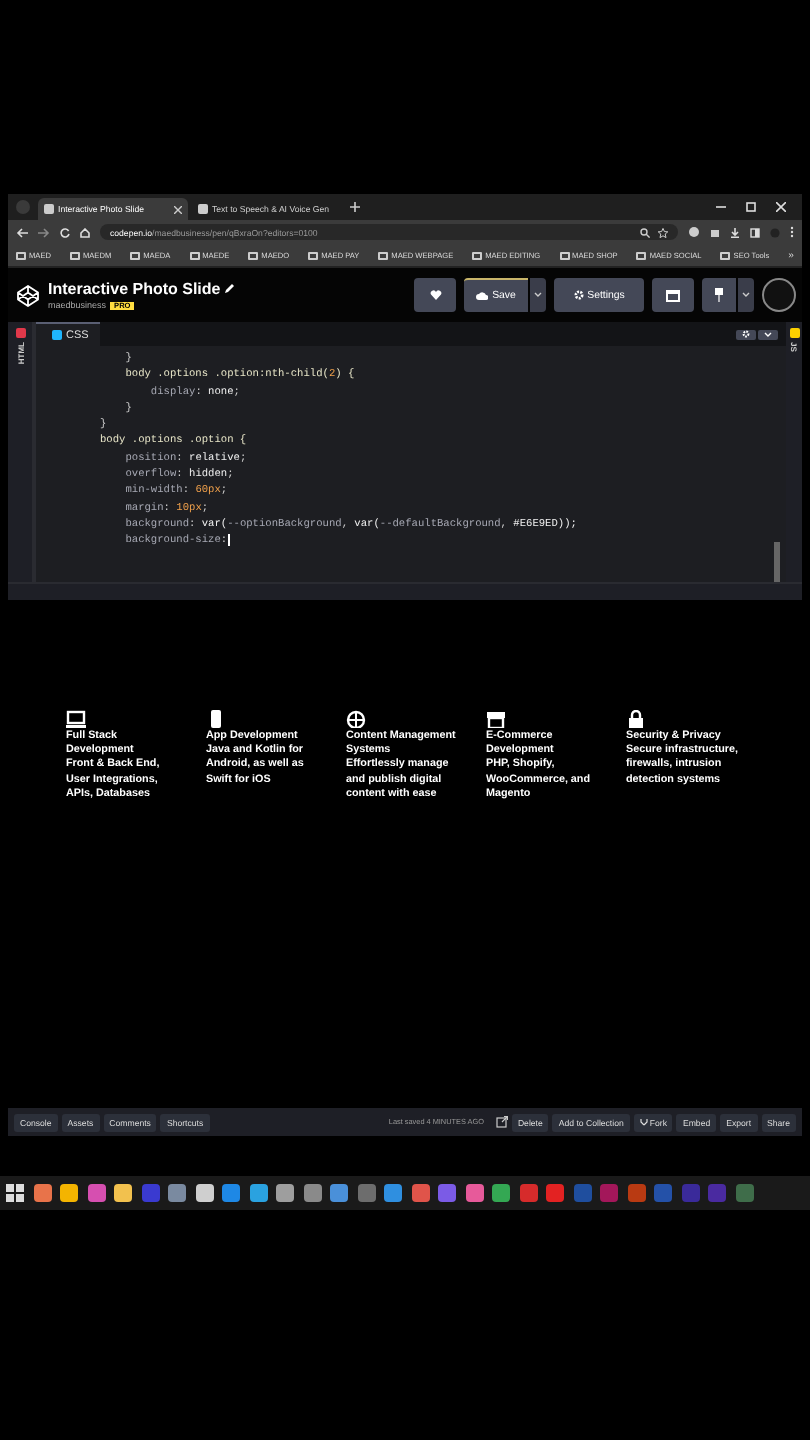 This screenshot has height=1440, width=810. Describe the element at coordinates (755, 232) in the screenshot. I see `sidebar-icon` at that location.